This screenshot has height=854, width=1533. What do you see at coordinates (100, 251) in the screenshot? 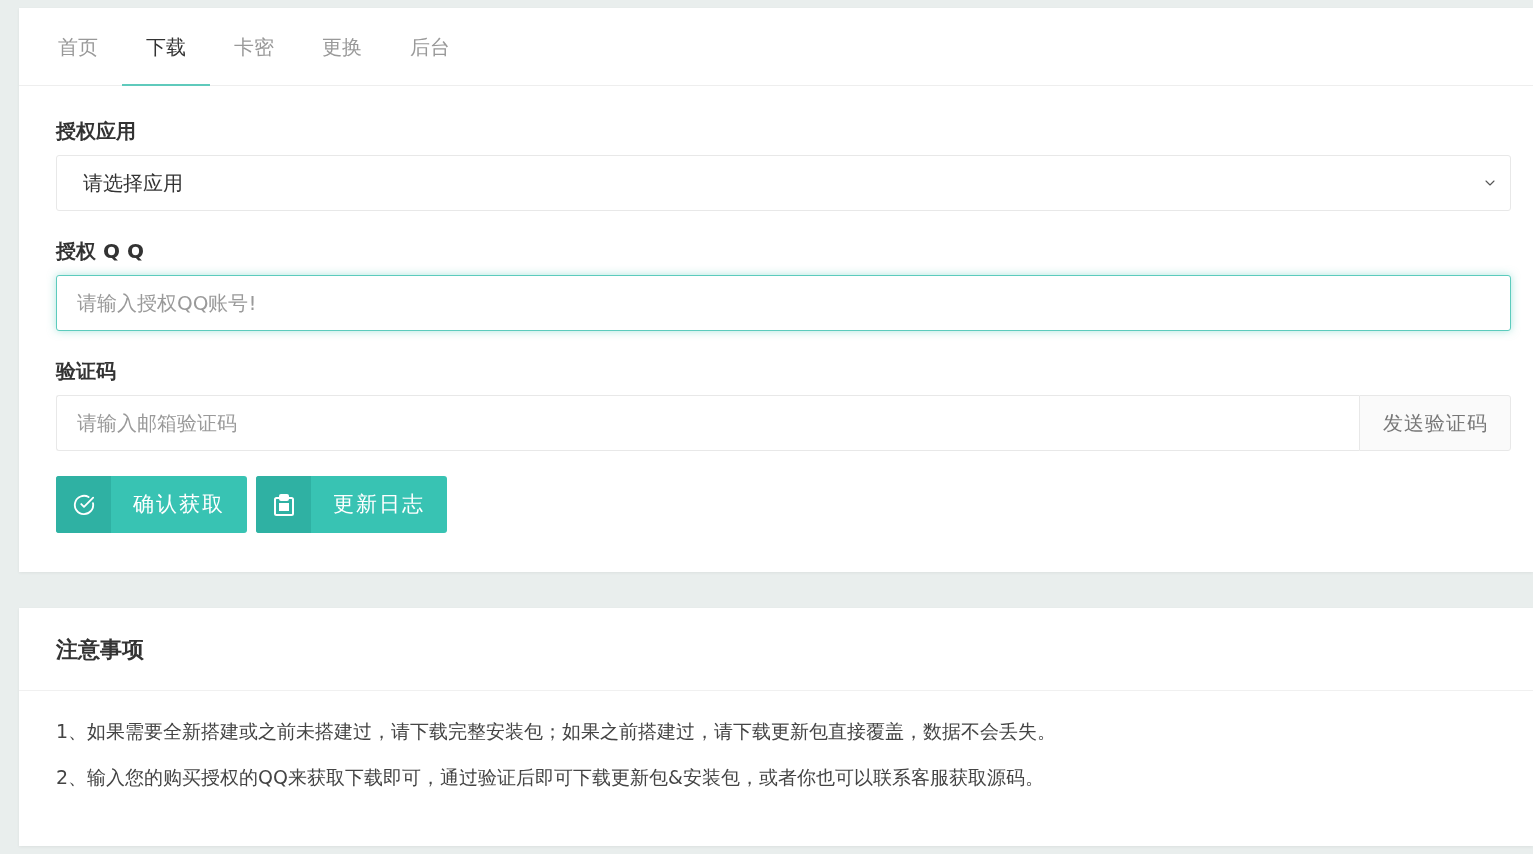
I see `field-label: 授权 Q Q` at bounding box center [100, 251].